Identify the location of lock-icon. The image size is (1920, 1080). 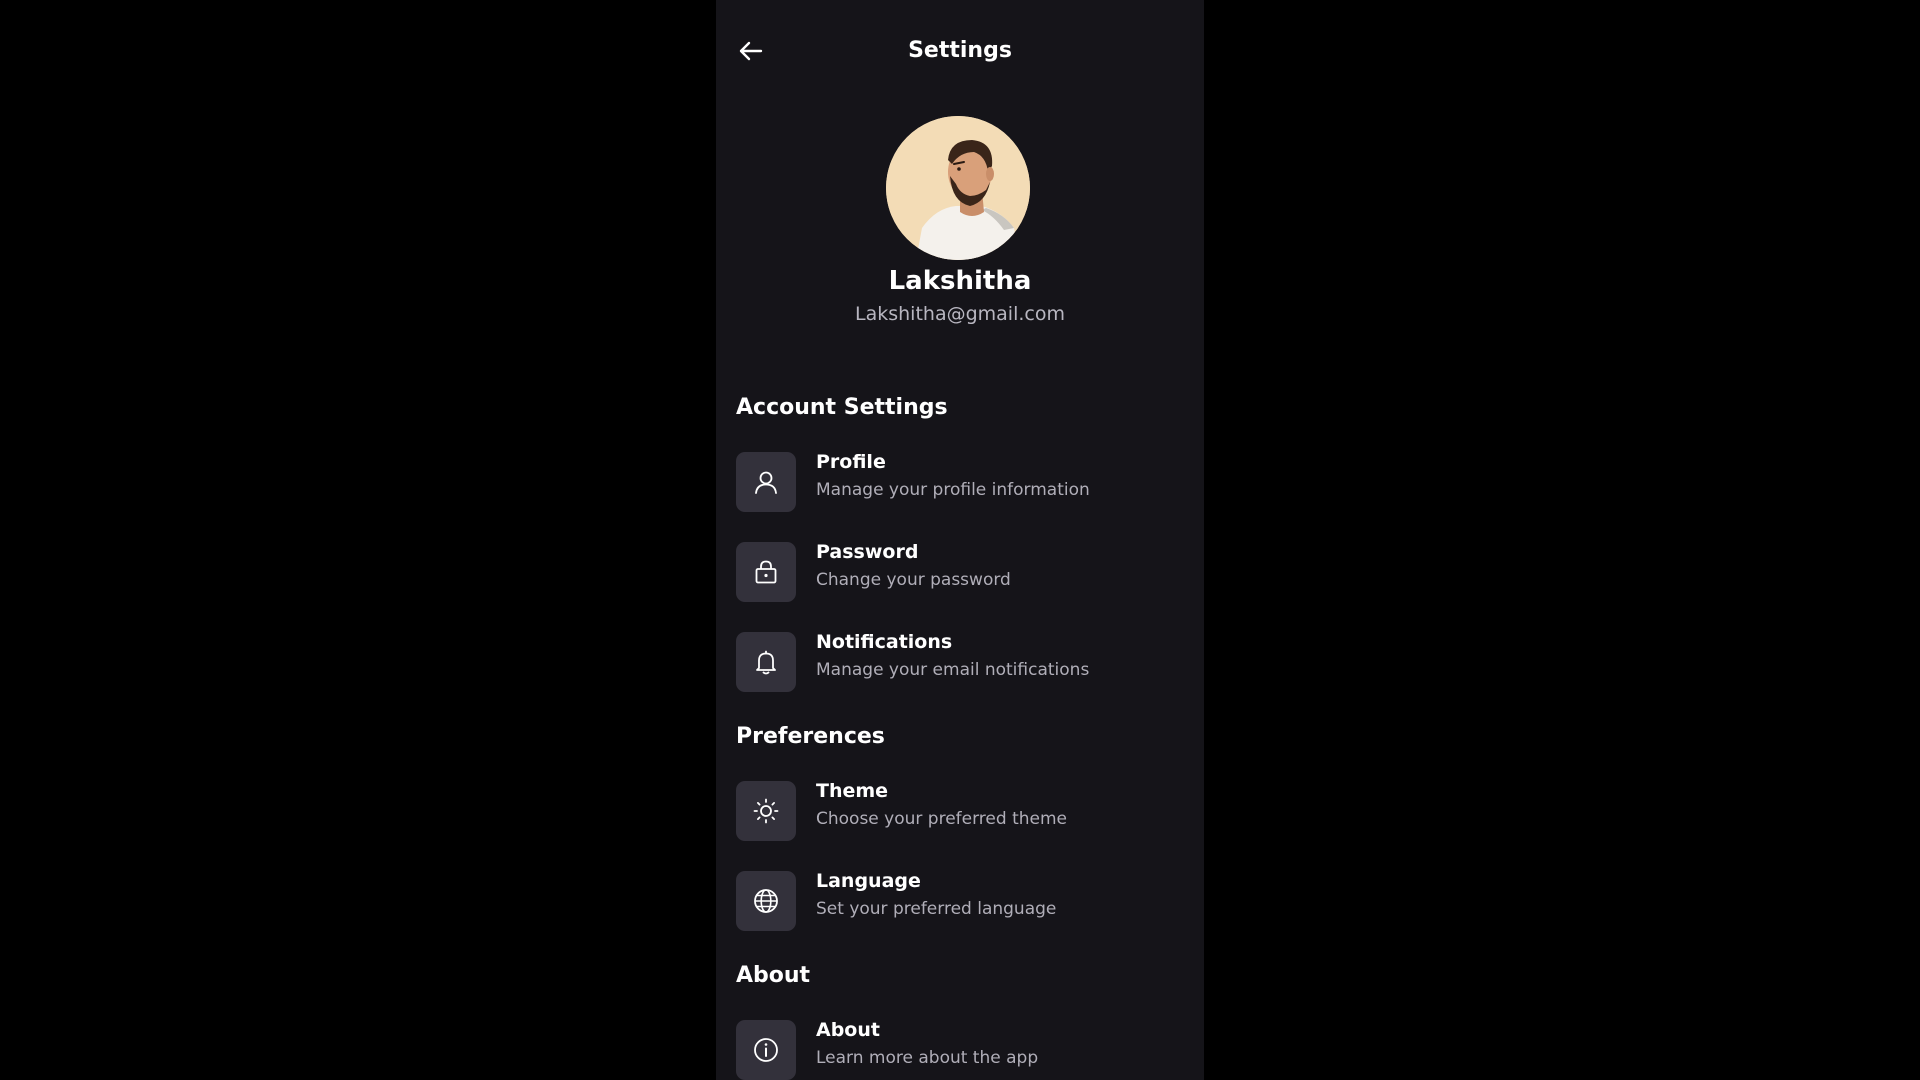
(766, 572).